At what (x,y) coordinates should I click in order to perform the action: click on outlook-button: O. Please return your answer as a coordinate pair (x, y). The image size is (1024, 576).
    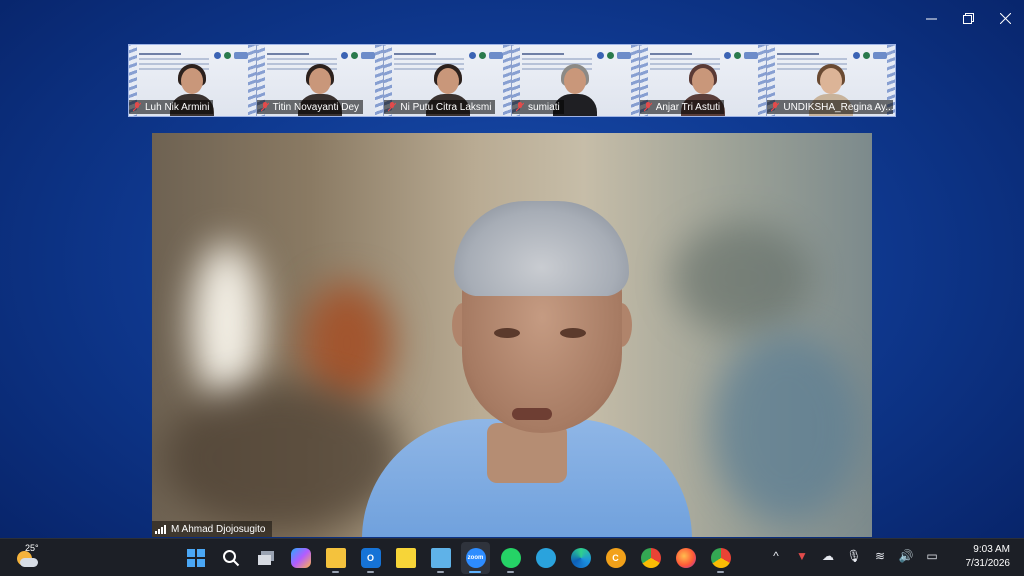
    Looking at the image, I should click on (370, 558).